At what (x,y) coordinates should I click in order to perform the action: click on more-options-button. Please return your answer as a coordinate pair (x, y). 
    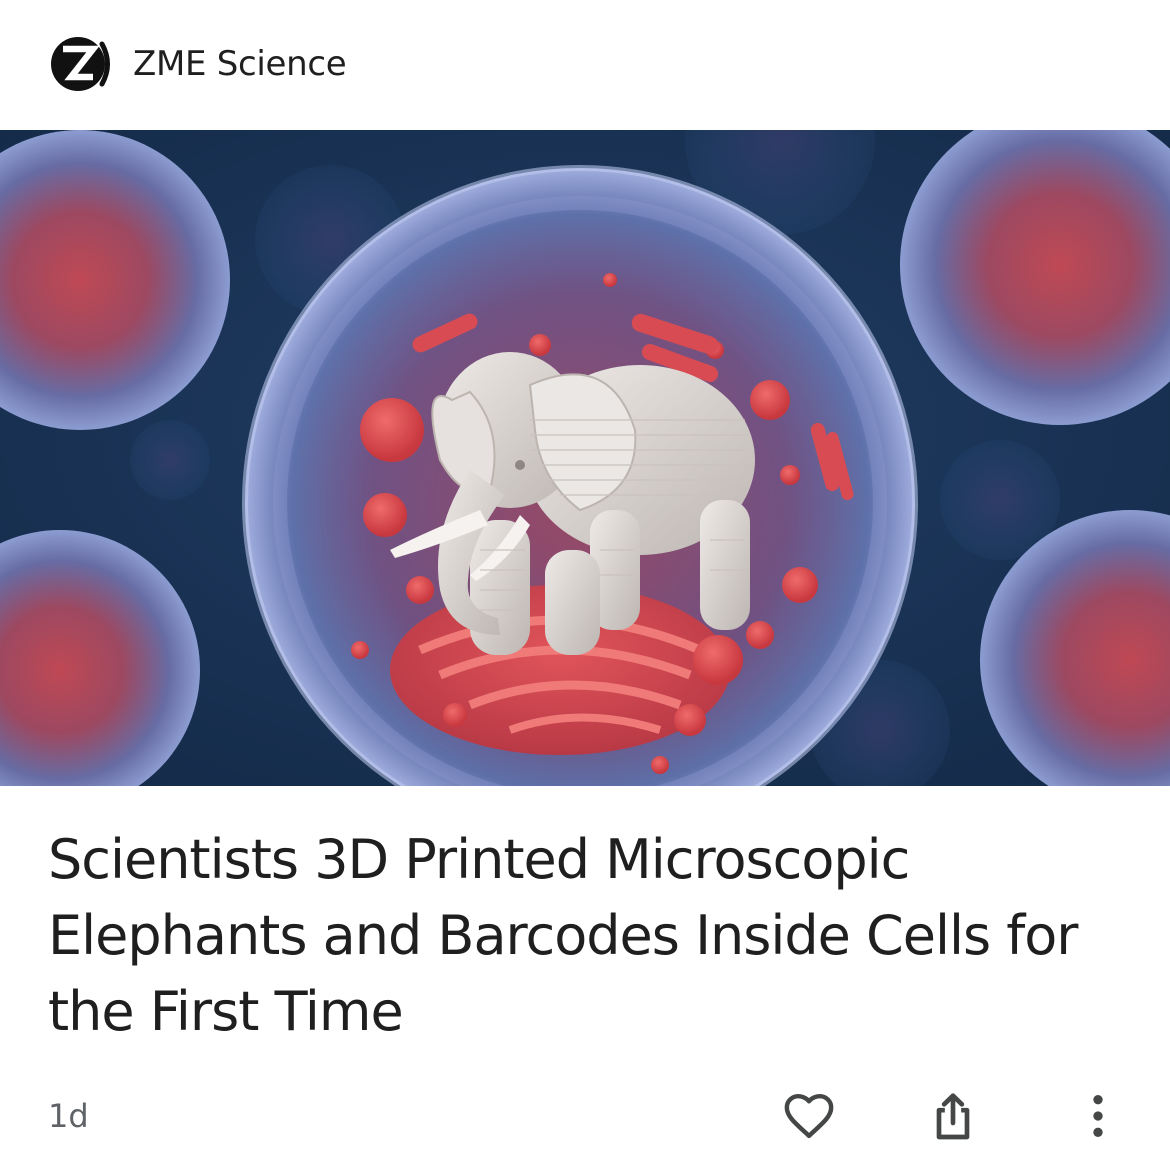
    Looking at the image, I should click on (1098, 1116).